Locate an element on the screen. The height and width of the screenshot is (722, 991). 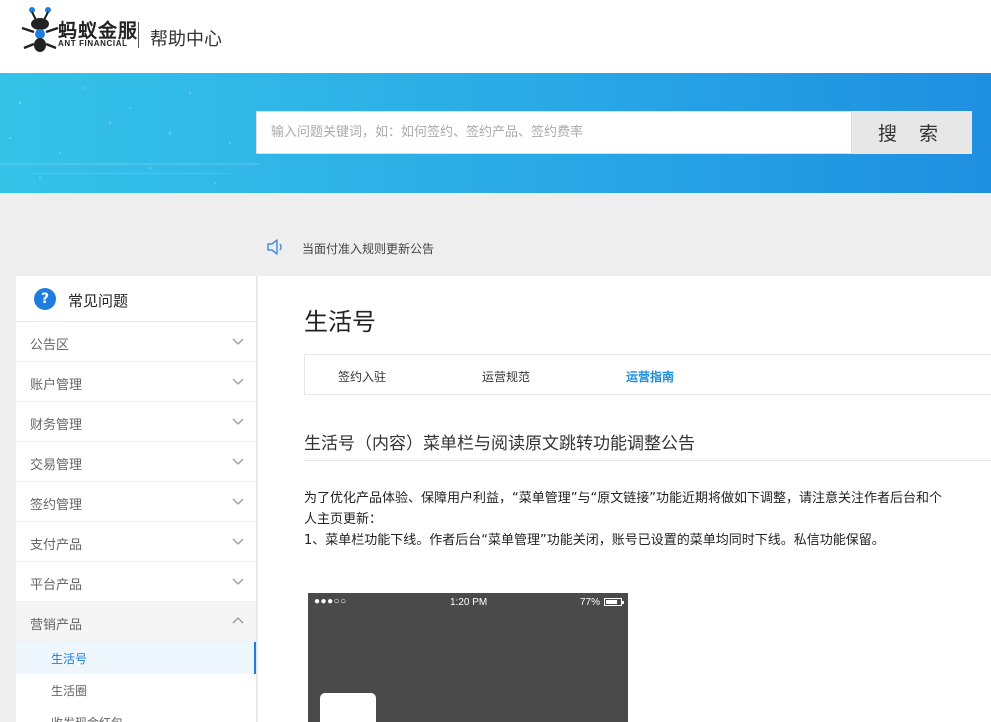
sidebar-item-label: 签约管理 is located at coordinates (56, 505).